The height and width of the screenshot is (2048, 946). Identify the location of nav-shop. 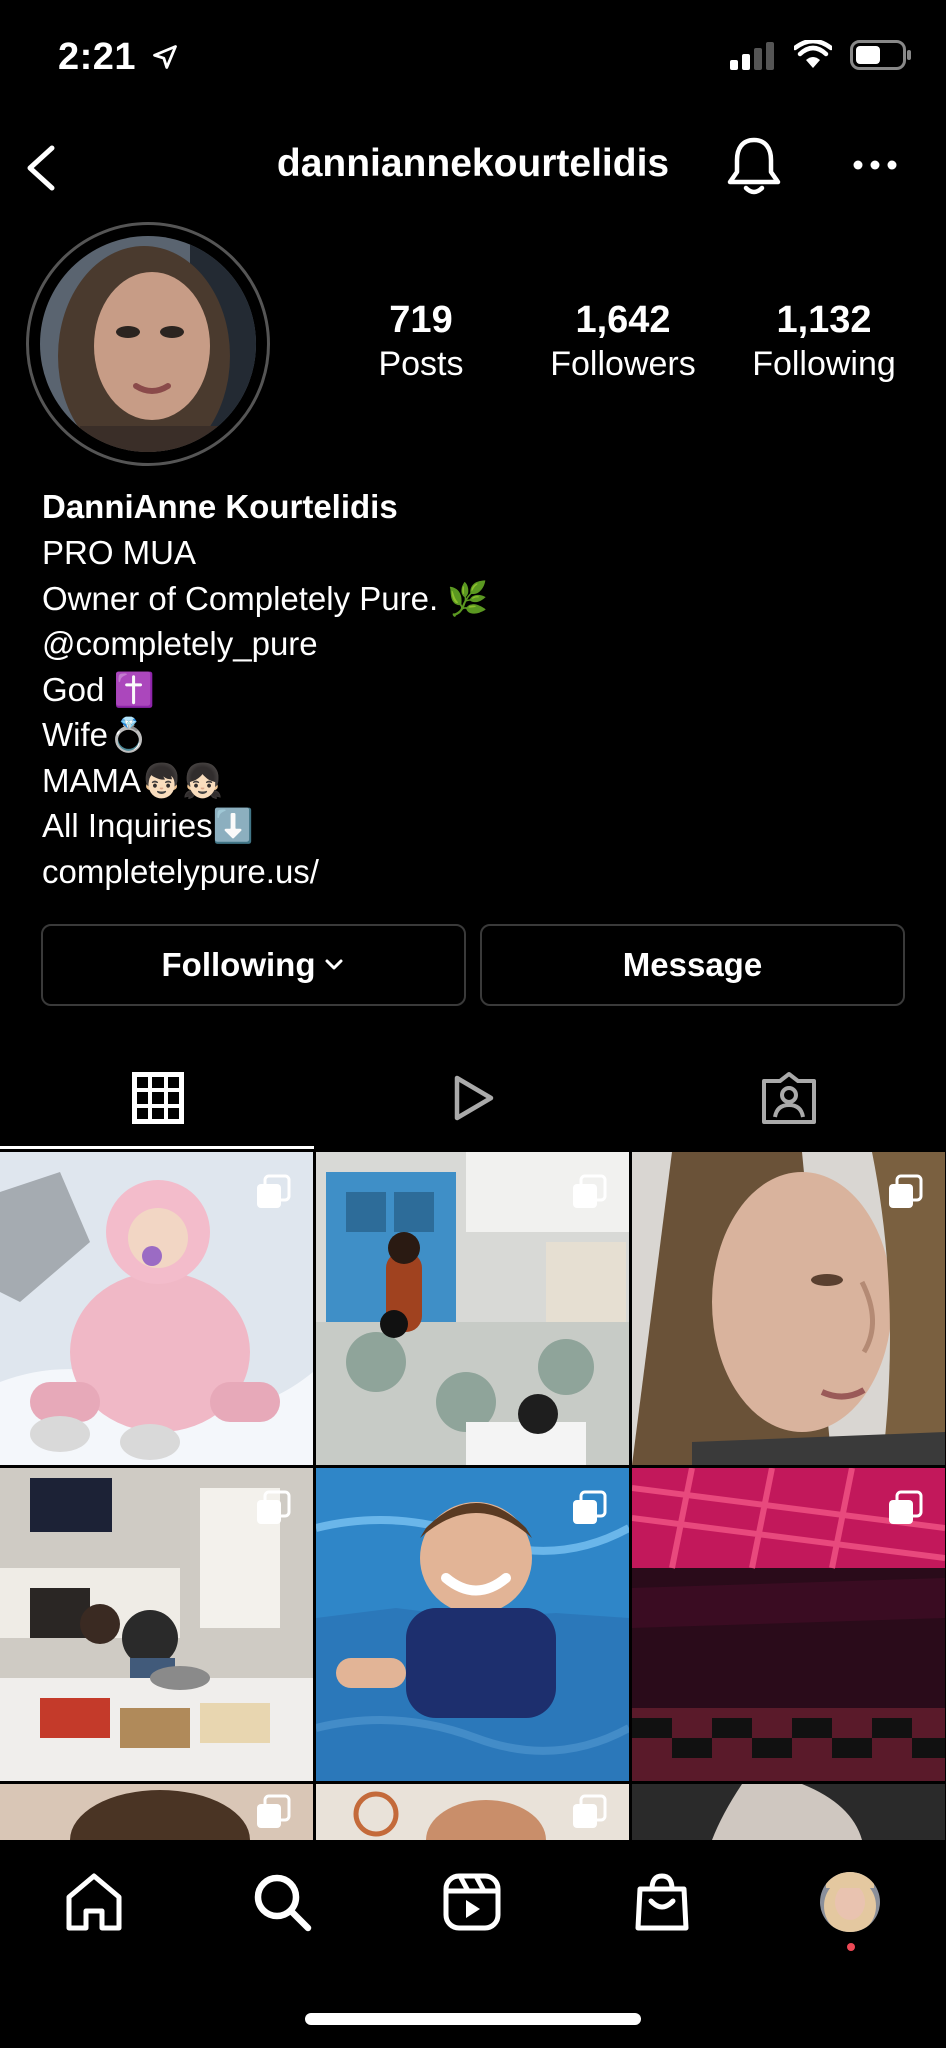
(662, 1902).